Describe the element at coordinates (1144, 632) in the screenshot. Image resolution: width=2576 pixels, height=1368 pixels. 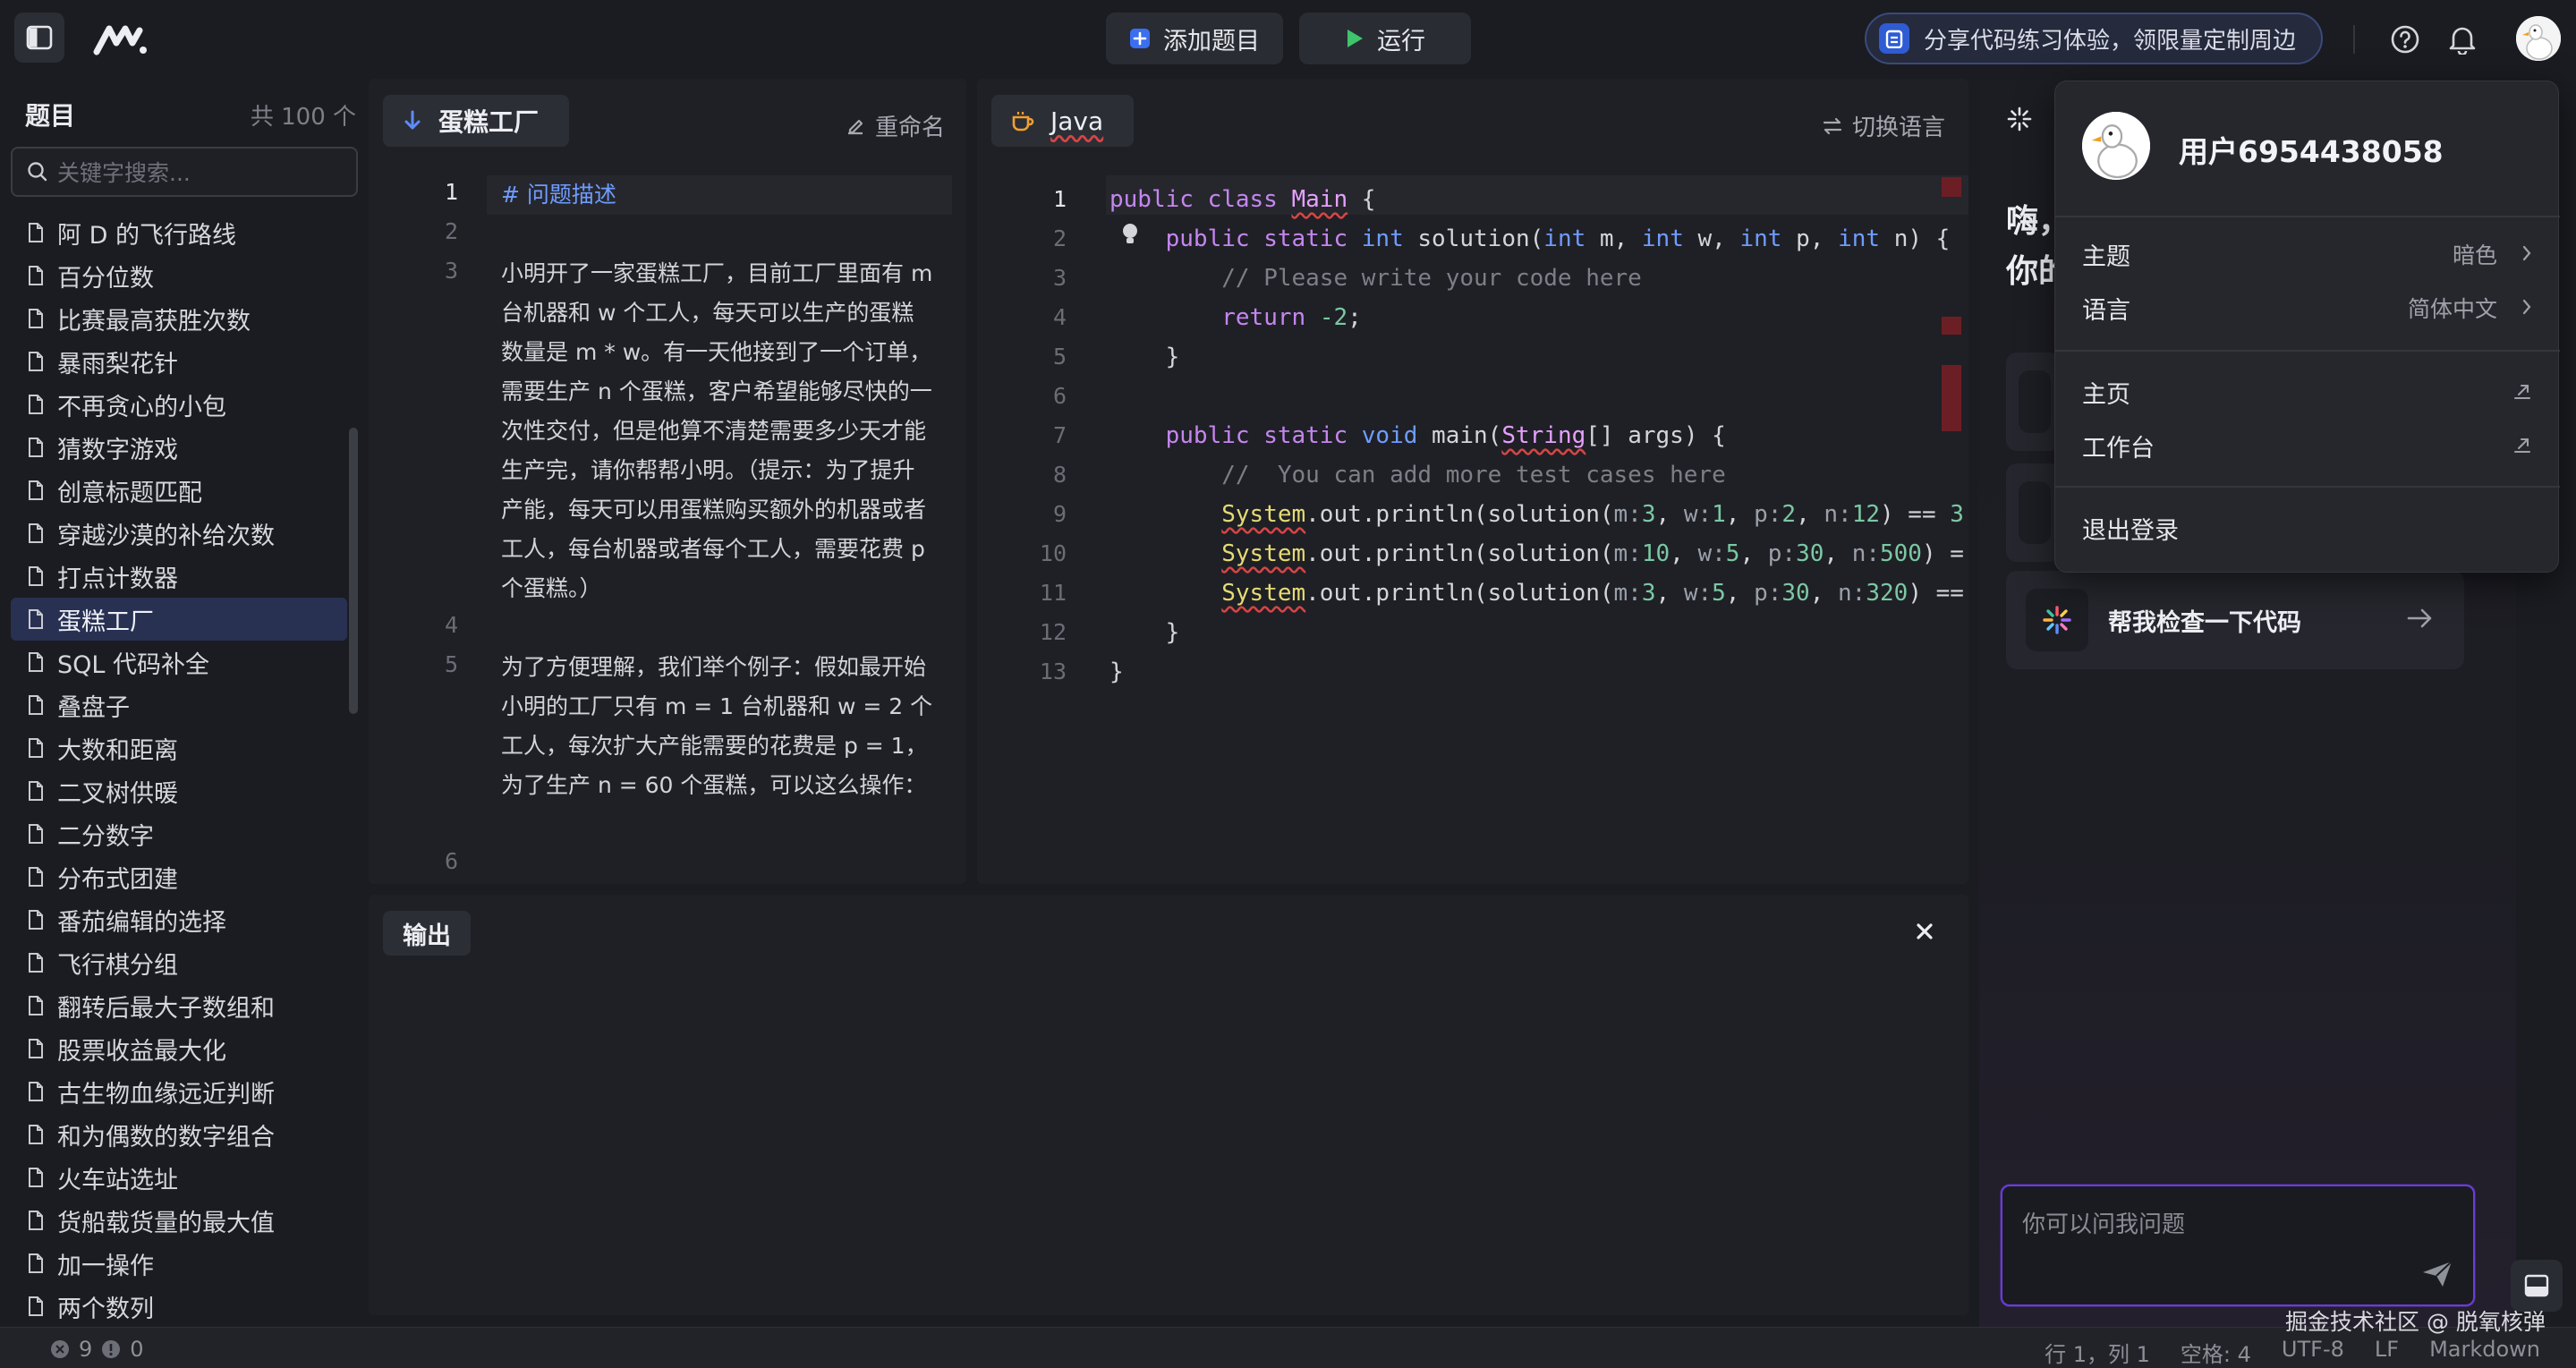
I see `code-line: }` at that location.